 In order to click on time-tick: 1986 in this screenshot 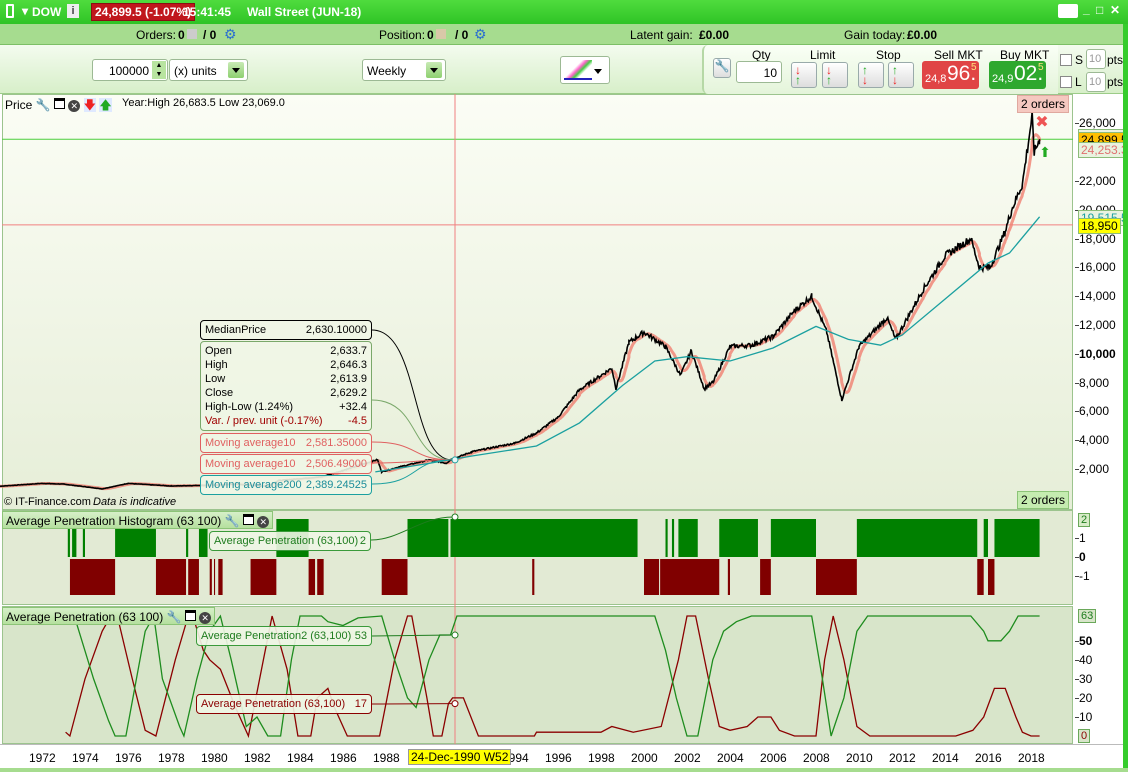, I will do `click(343, 758)`.